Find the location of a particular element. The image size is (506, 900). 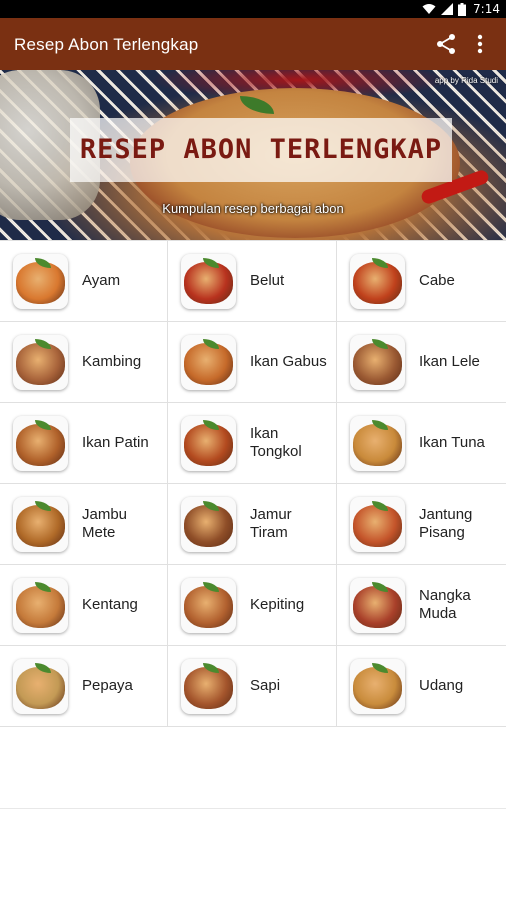

app-title: Resep Abon Terlengkap is located at coordinates (106, 44).